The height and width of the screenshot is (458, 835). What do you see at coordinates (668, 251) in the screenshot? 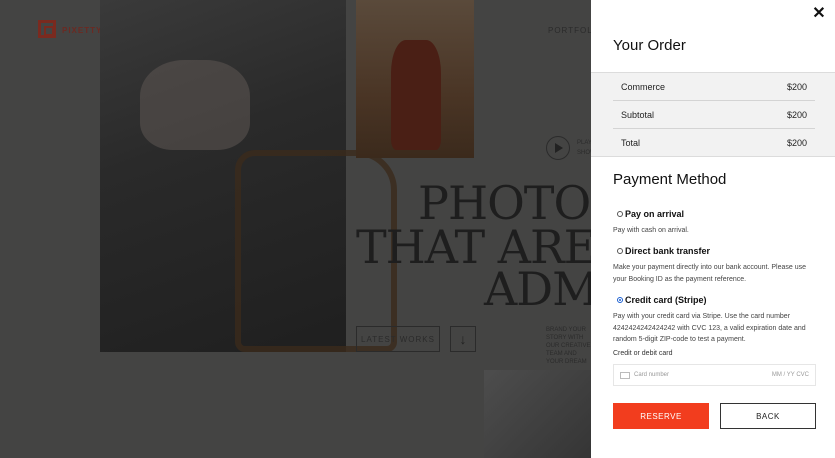
I see `payment-option-label: Direct bank transfer` at bounding box center [668, 251].